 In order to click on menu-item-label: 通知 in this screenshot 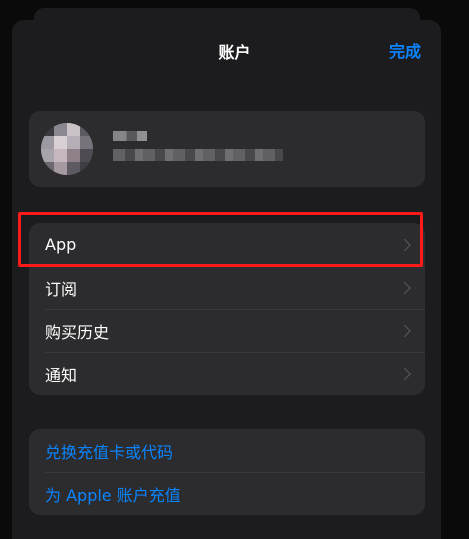, I will do `click(61, 375)`.